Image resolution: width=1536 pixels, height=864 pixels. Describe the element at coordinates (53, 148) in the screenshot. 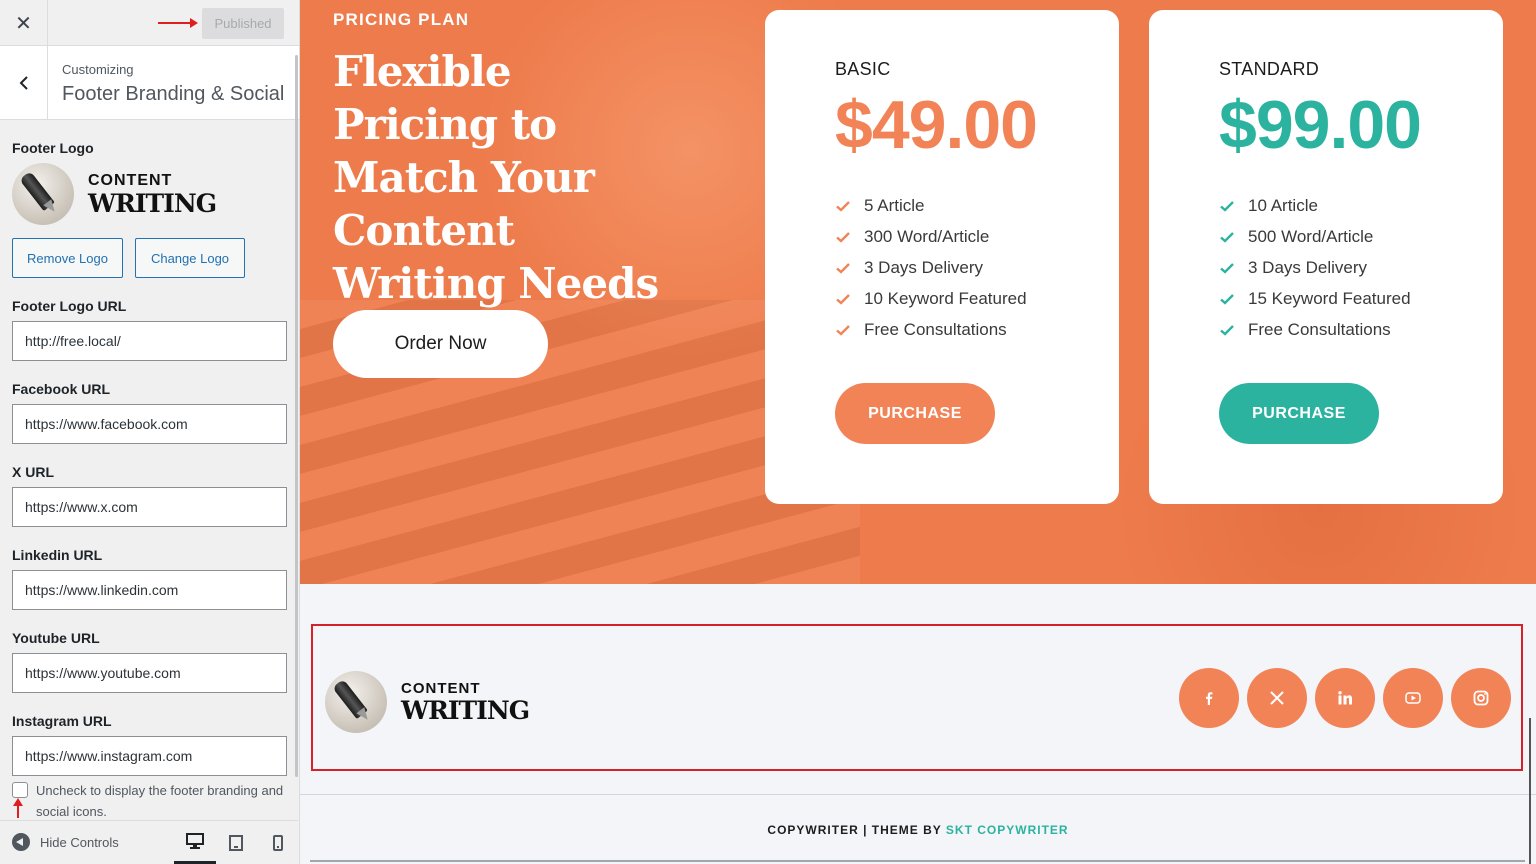

I see `footer-logo-label: Footer Logo` at that location.